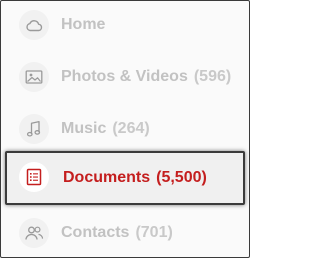 This screenshot has height=258, width=320. I want to click on sidebar-item-label: Photos & Videos (596), so click(146, 77).